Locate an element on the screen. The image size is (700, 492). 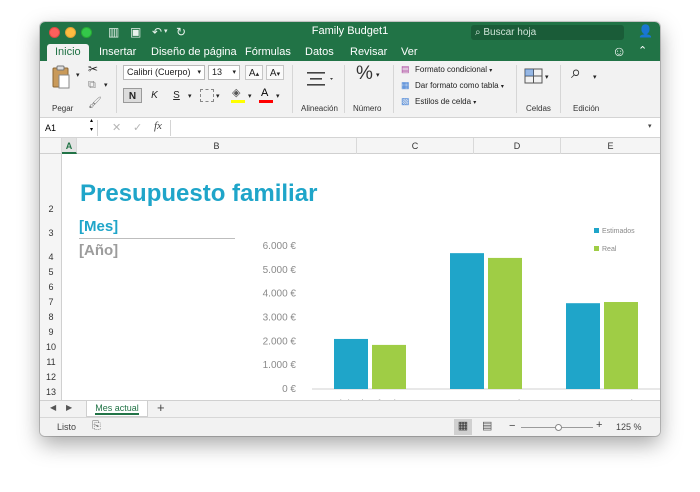
shrink-font-letter: A is located at coordinates (273, 73).